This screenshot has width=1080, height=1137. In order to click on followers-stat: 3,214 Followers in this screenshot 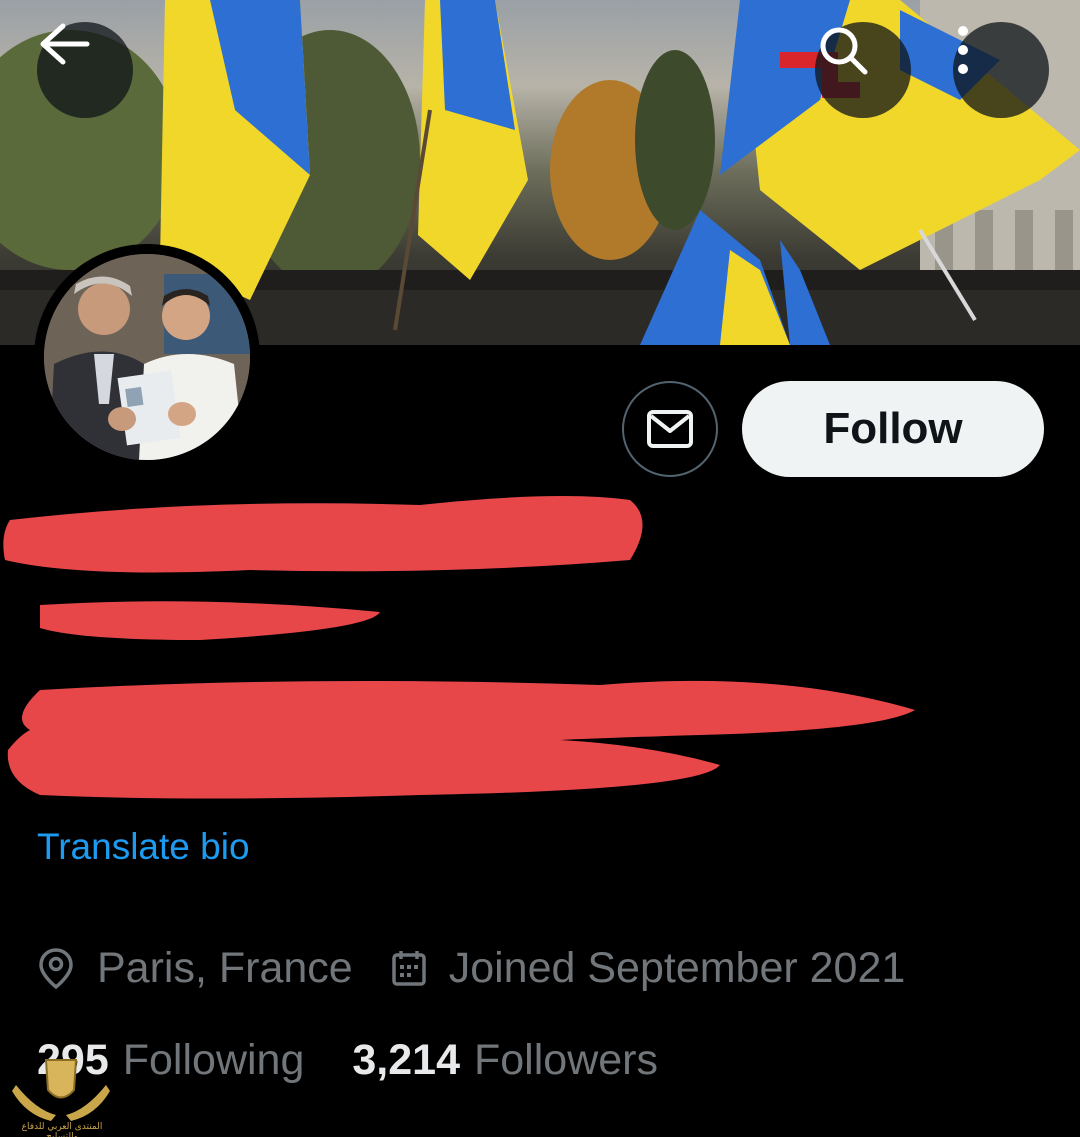, I will do `click(505, 1060)`.